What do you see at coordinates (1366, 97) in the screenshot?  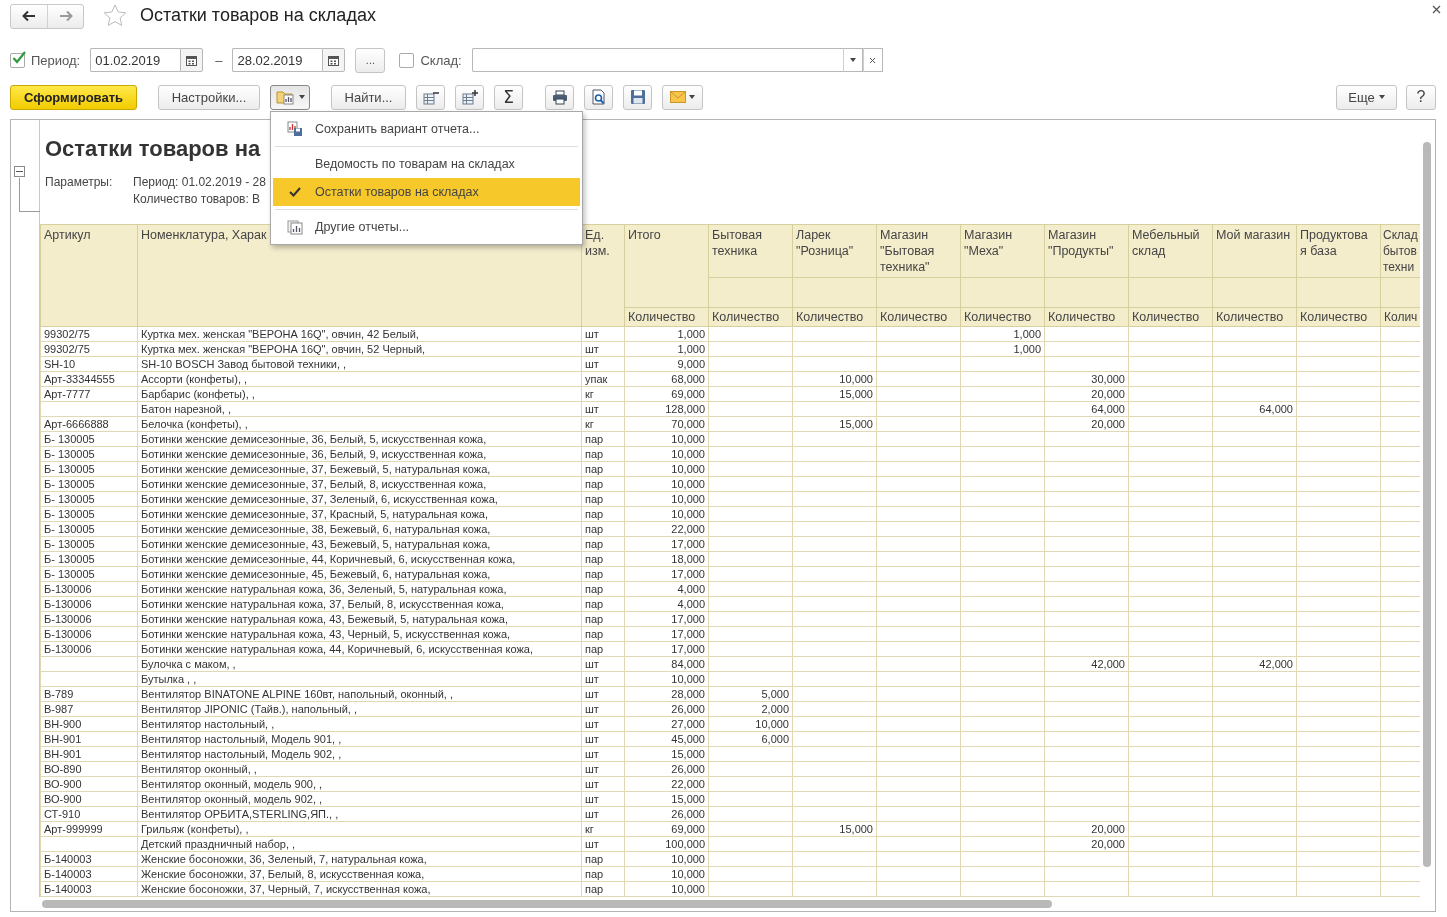 I see `more-button: Еще` at bounding box center [1366, 97].